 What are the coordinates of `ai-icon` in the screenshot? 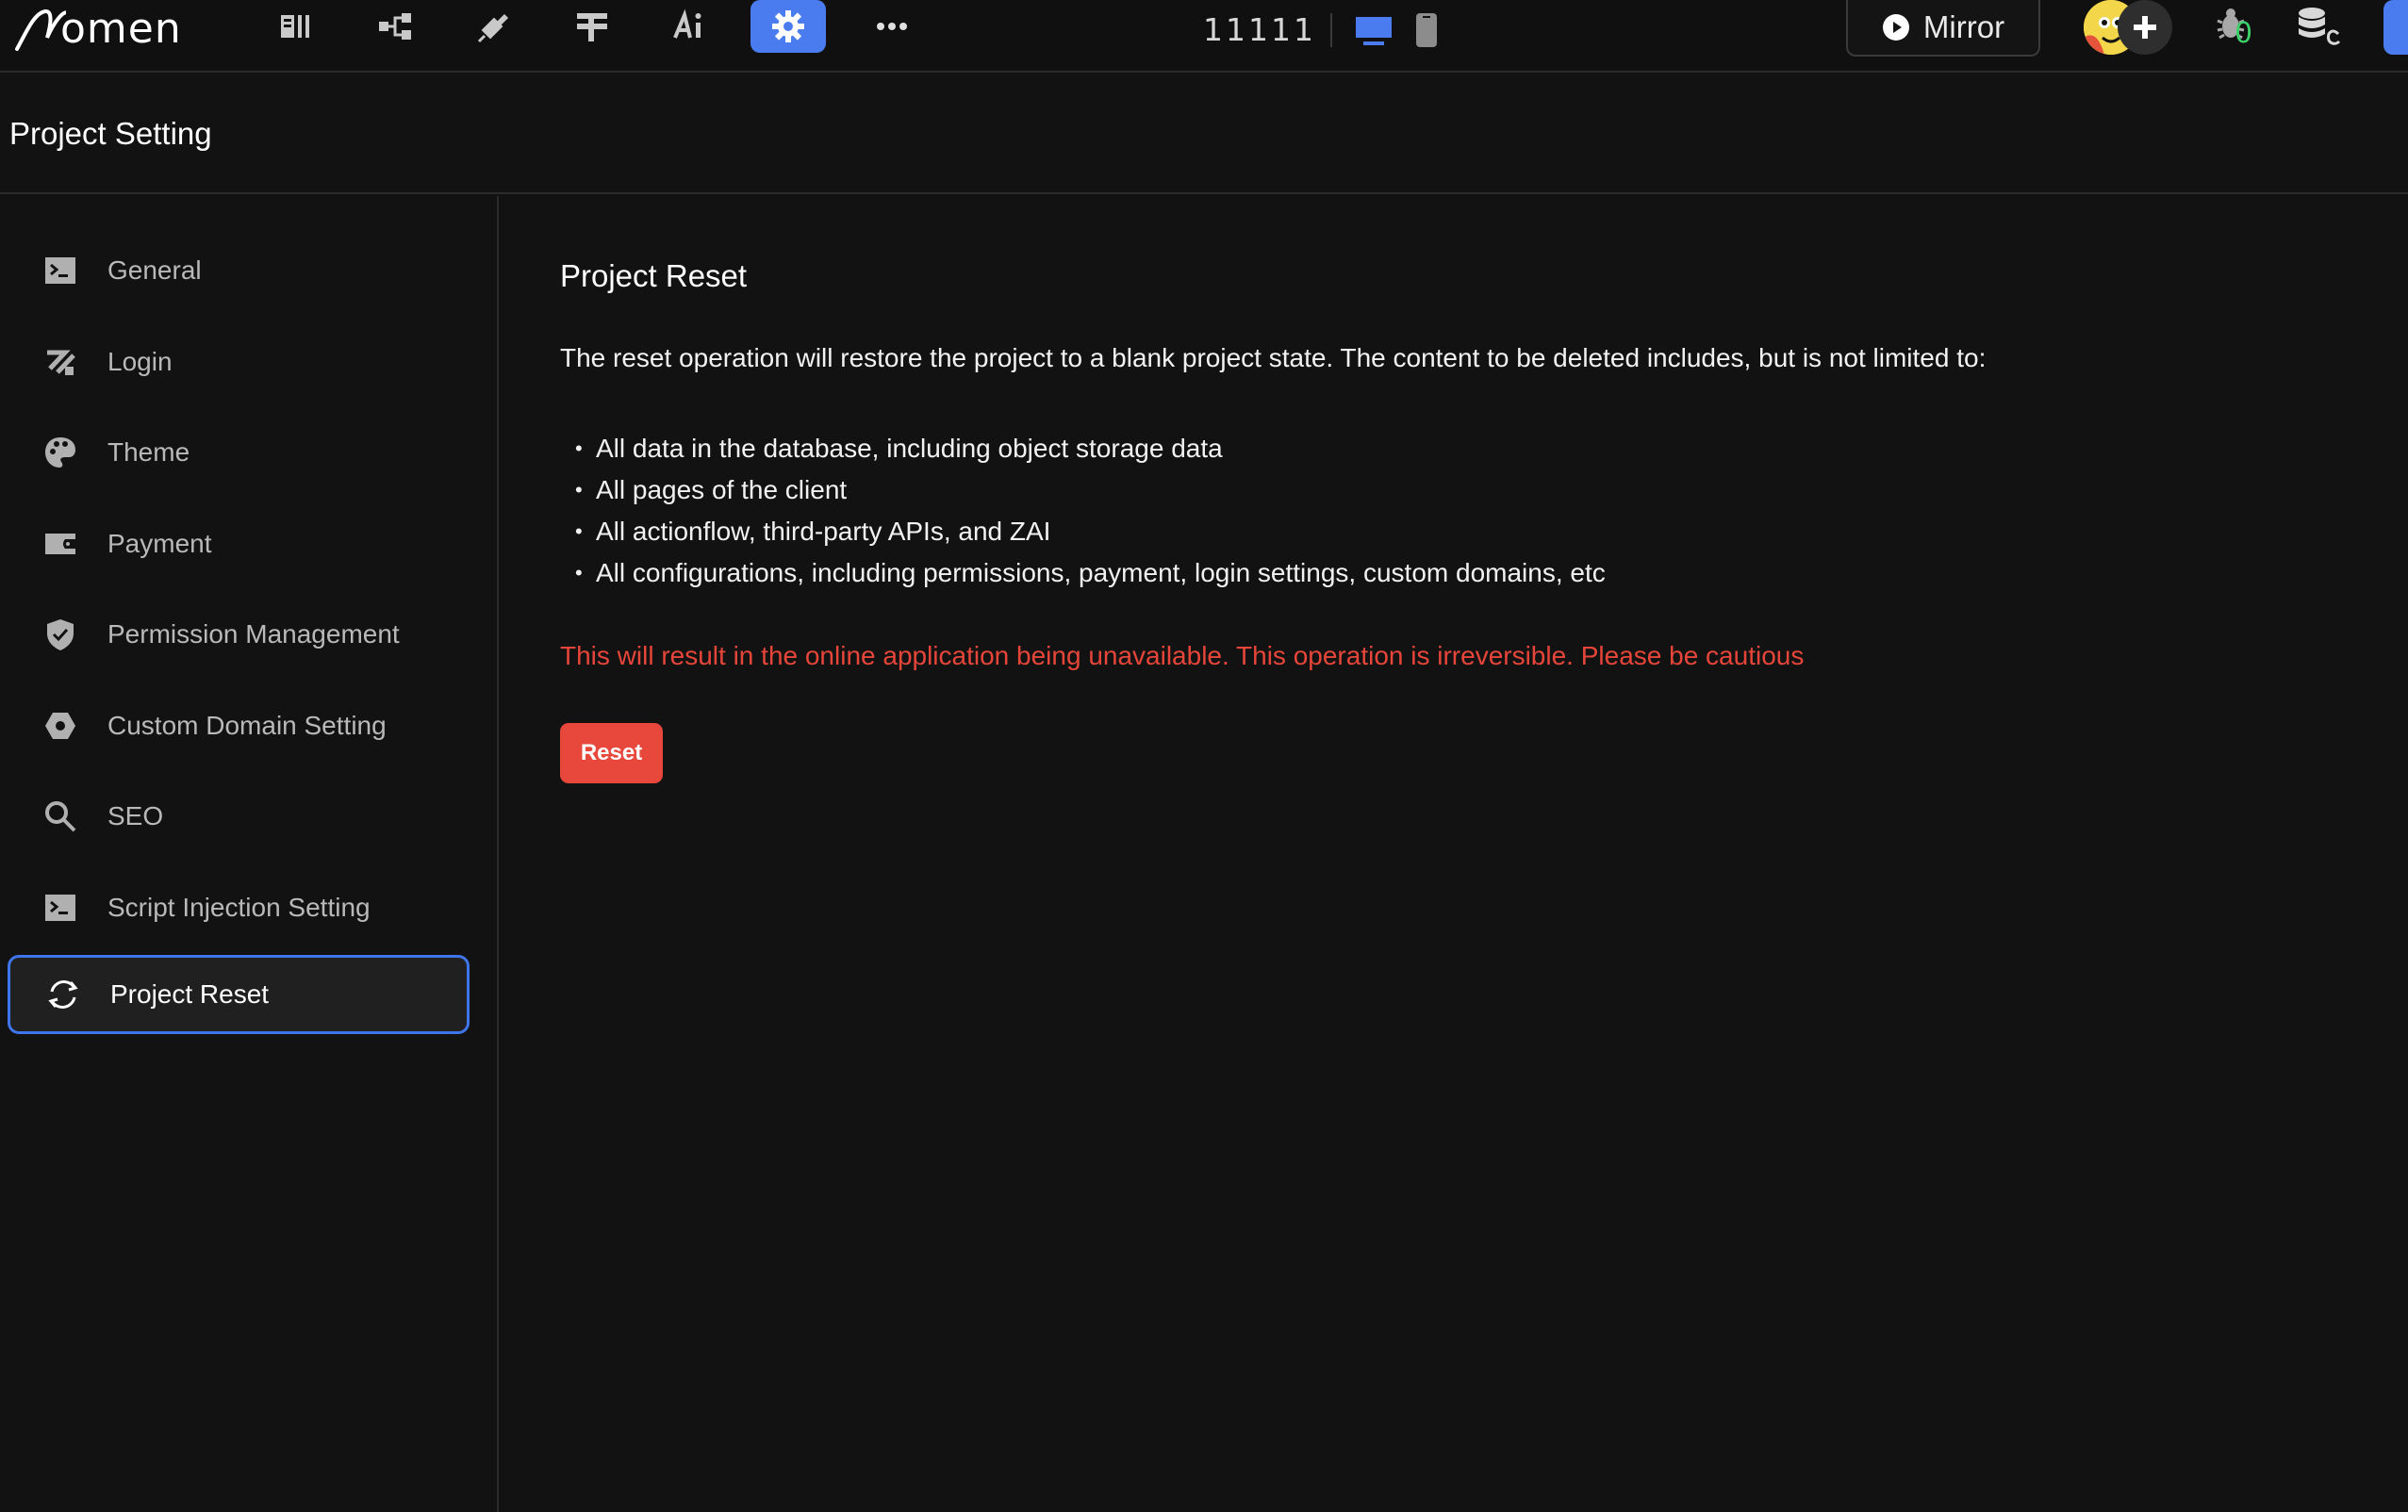 It's located at (687, 23).